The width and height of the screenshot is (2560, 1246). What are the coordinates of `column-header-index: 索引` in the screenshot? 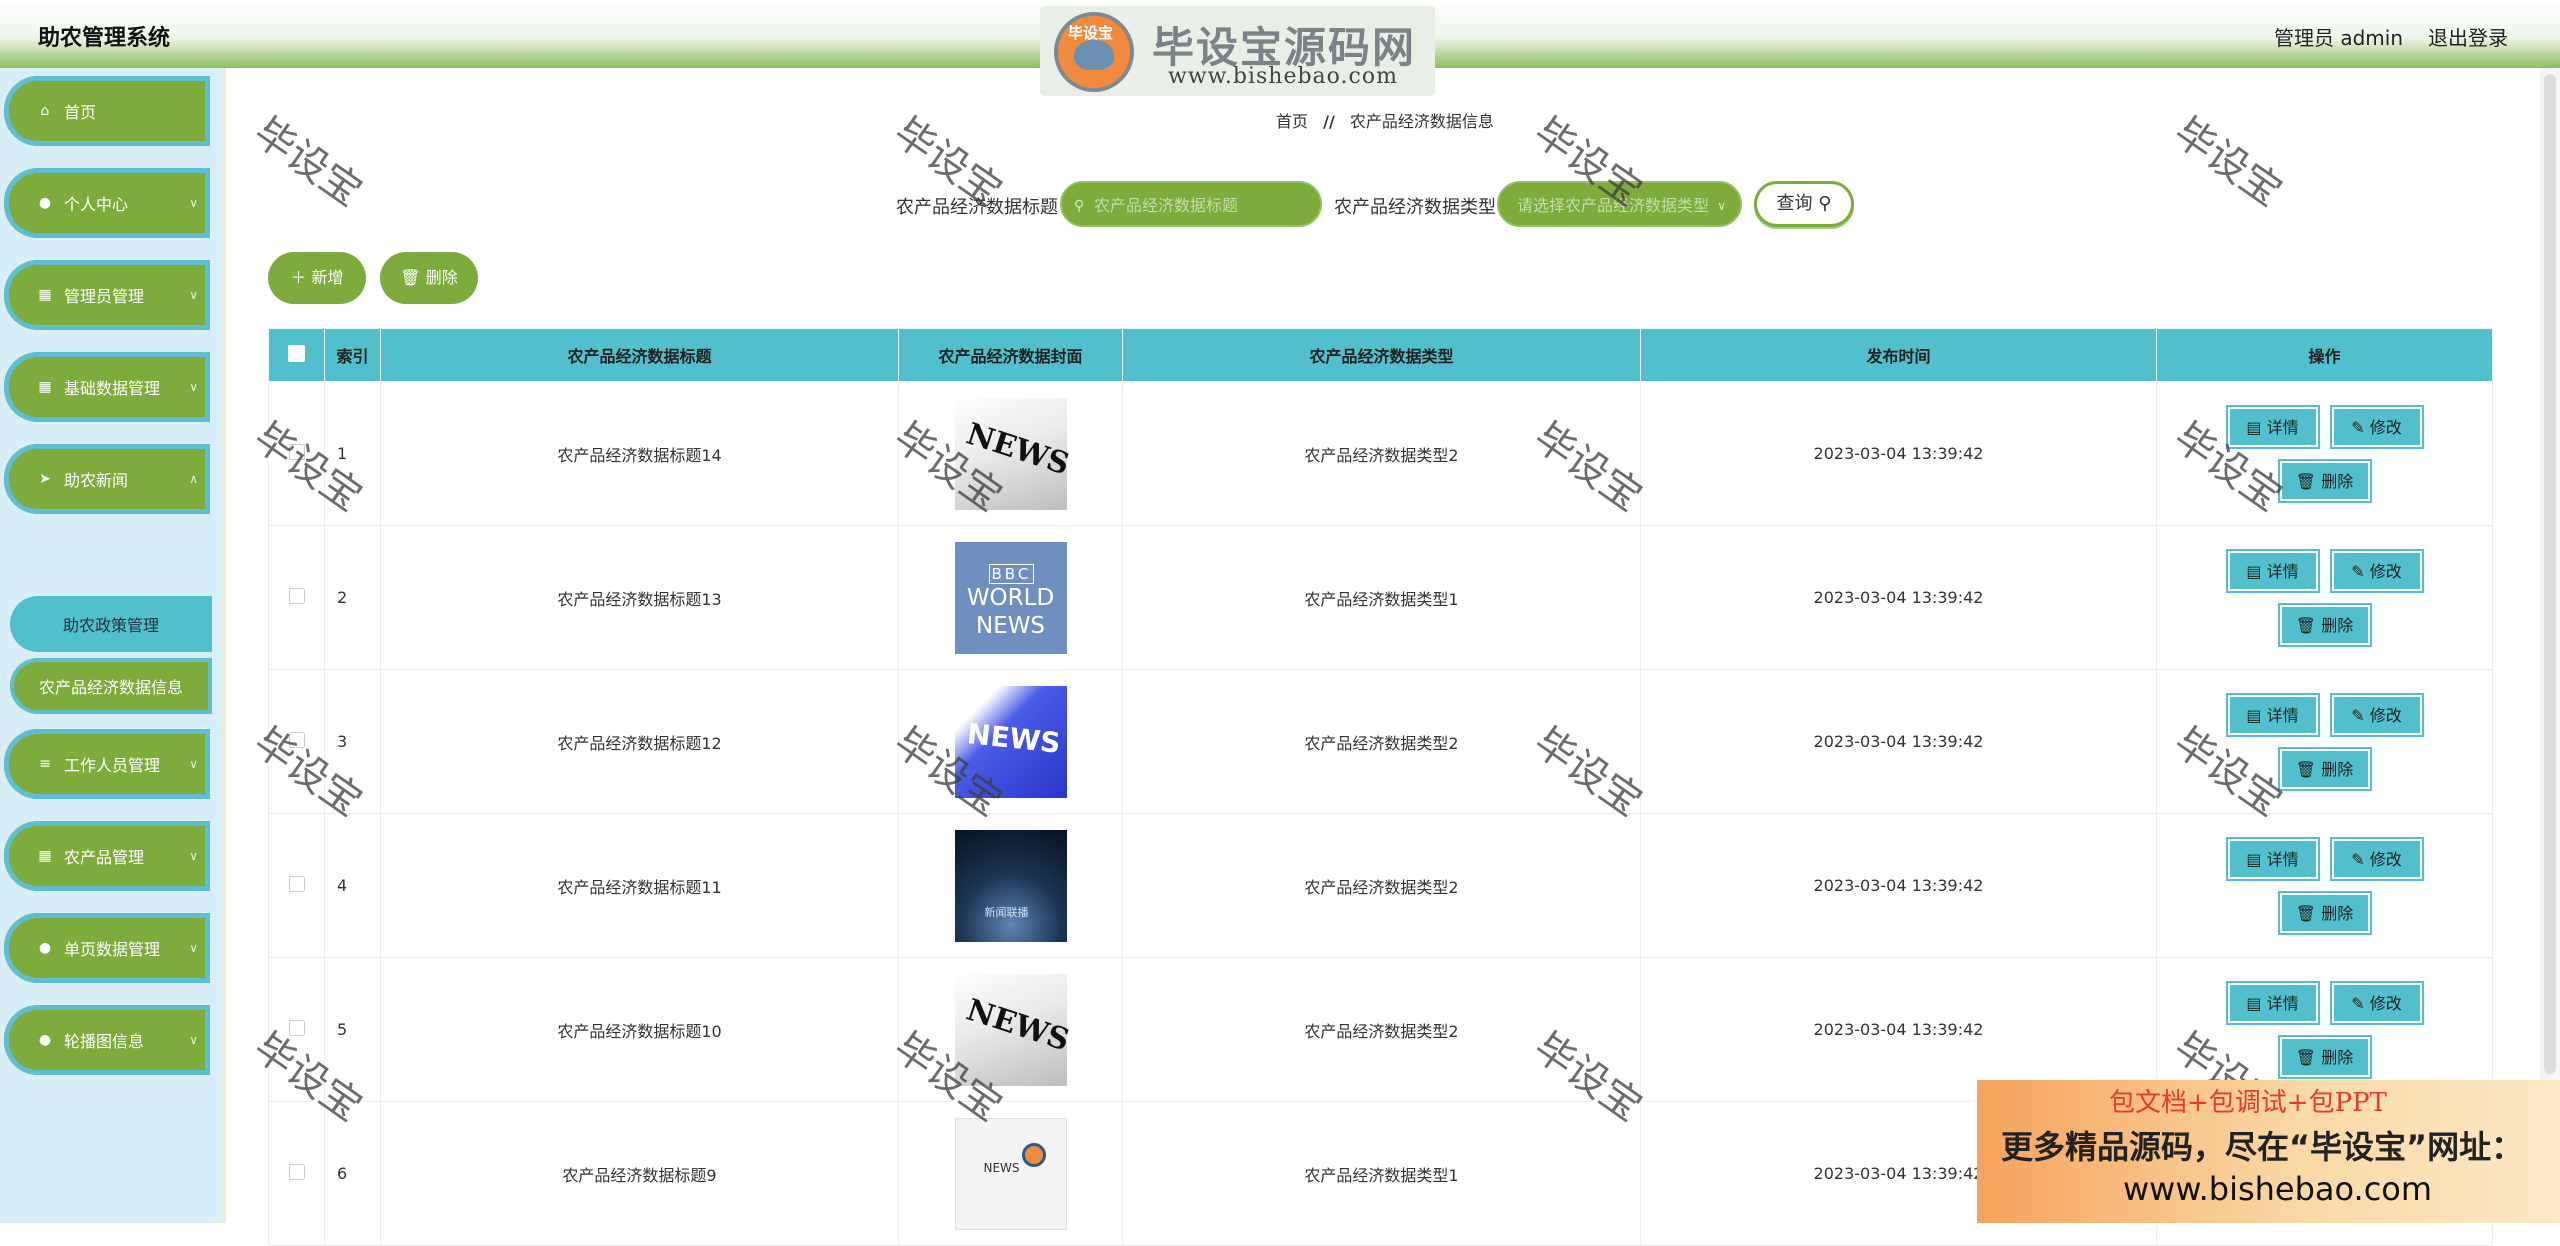 It's located at (352, 355).